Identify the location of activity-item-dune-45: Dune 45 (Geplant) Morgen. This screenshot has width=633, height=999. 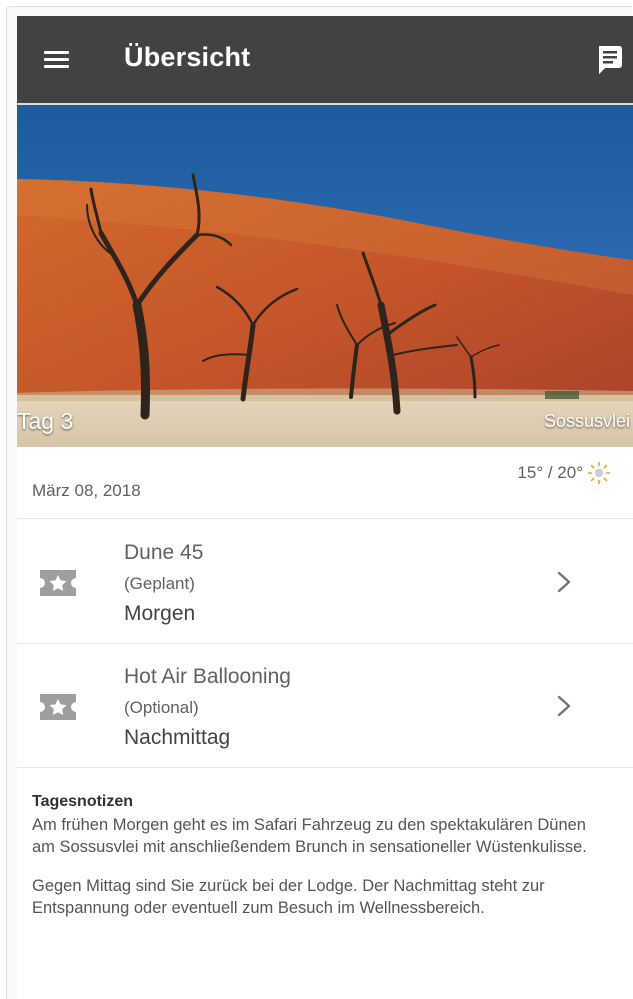
(325, 581).